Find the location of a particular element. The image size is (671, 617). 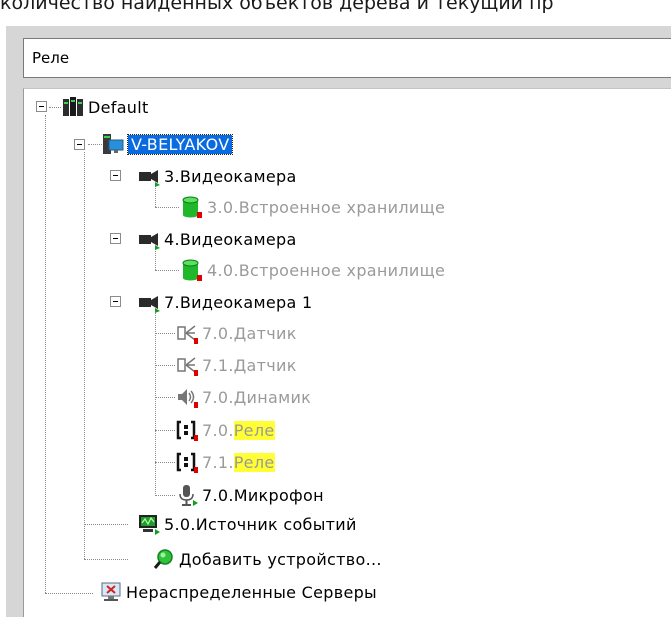

tree-node-camera7: 7.Видеокамера 1 is located at coordinates (225, 302).